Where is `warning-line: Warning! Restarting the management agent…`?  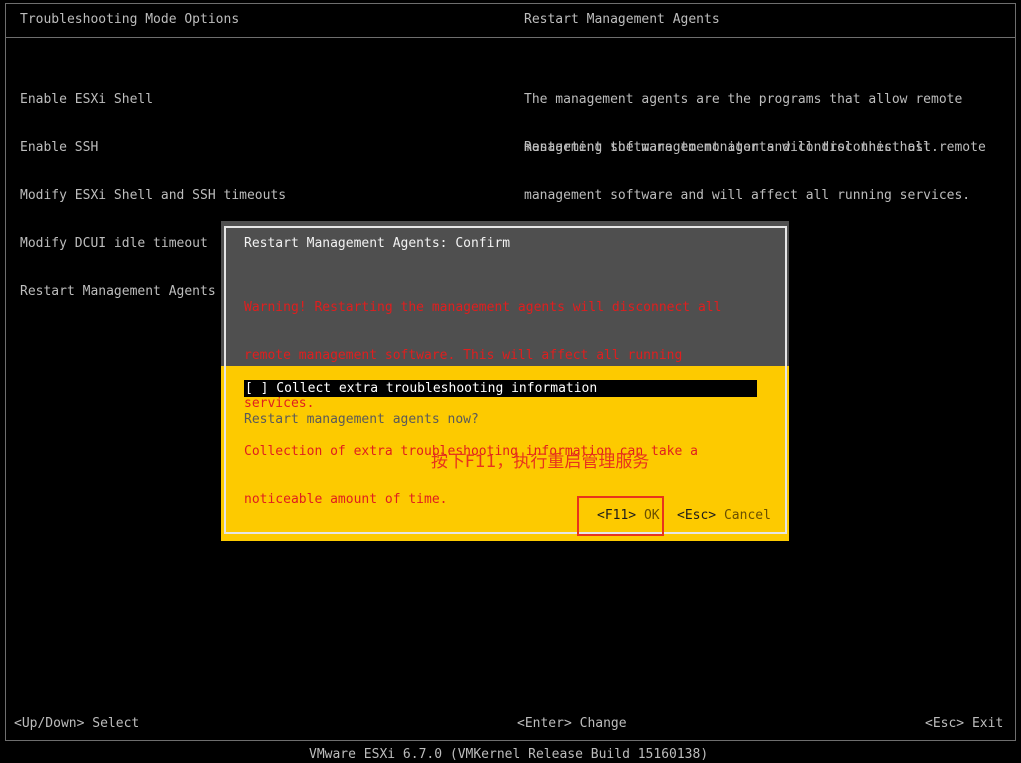 warning-line: Warning! Restarting the management agent… is located at coordinates (483, 307).